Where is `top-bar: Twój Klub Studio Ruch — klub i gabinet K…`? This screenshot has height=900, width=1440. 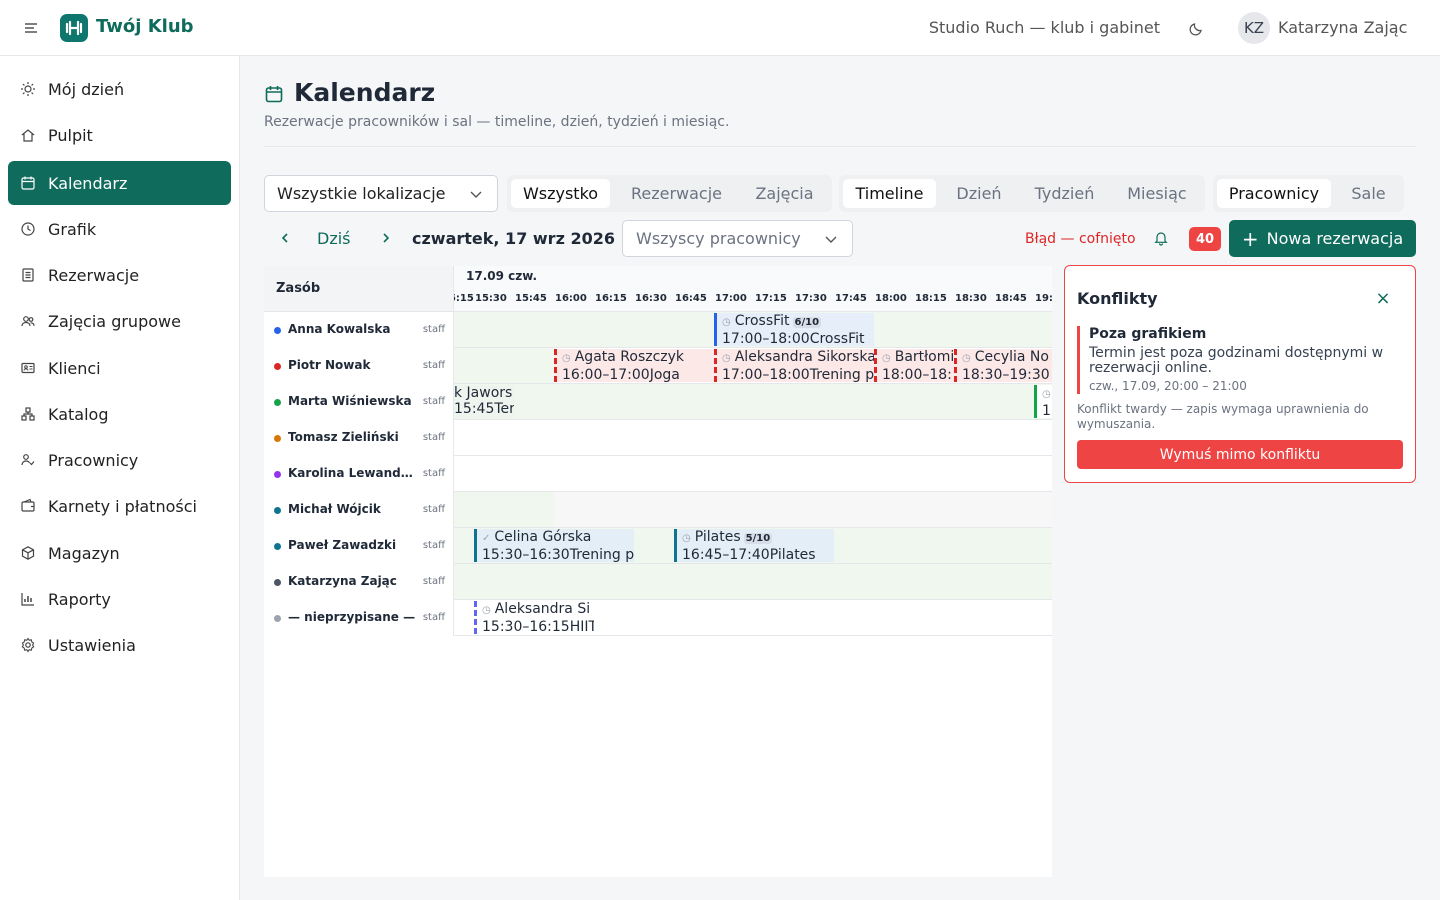
top-bar: Twój Klub Studio Ruch — klub i gabinet K… is located at coordinates (720, 28).